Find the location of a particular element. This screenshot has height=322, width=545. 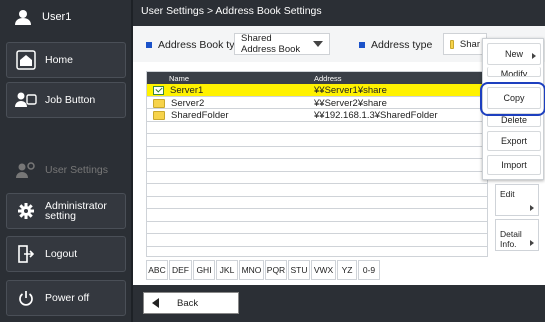

address-book-type-label: Address Book type is located at coordinates (196, 45).